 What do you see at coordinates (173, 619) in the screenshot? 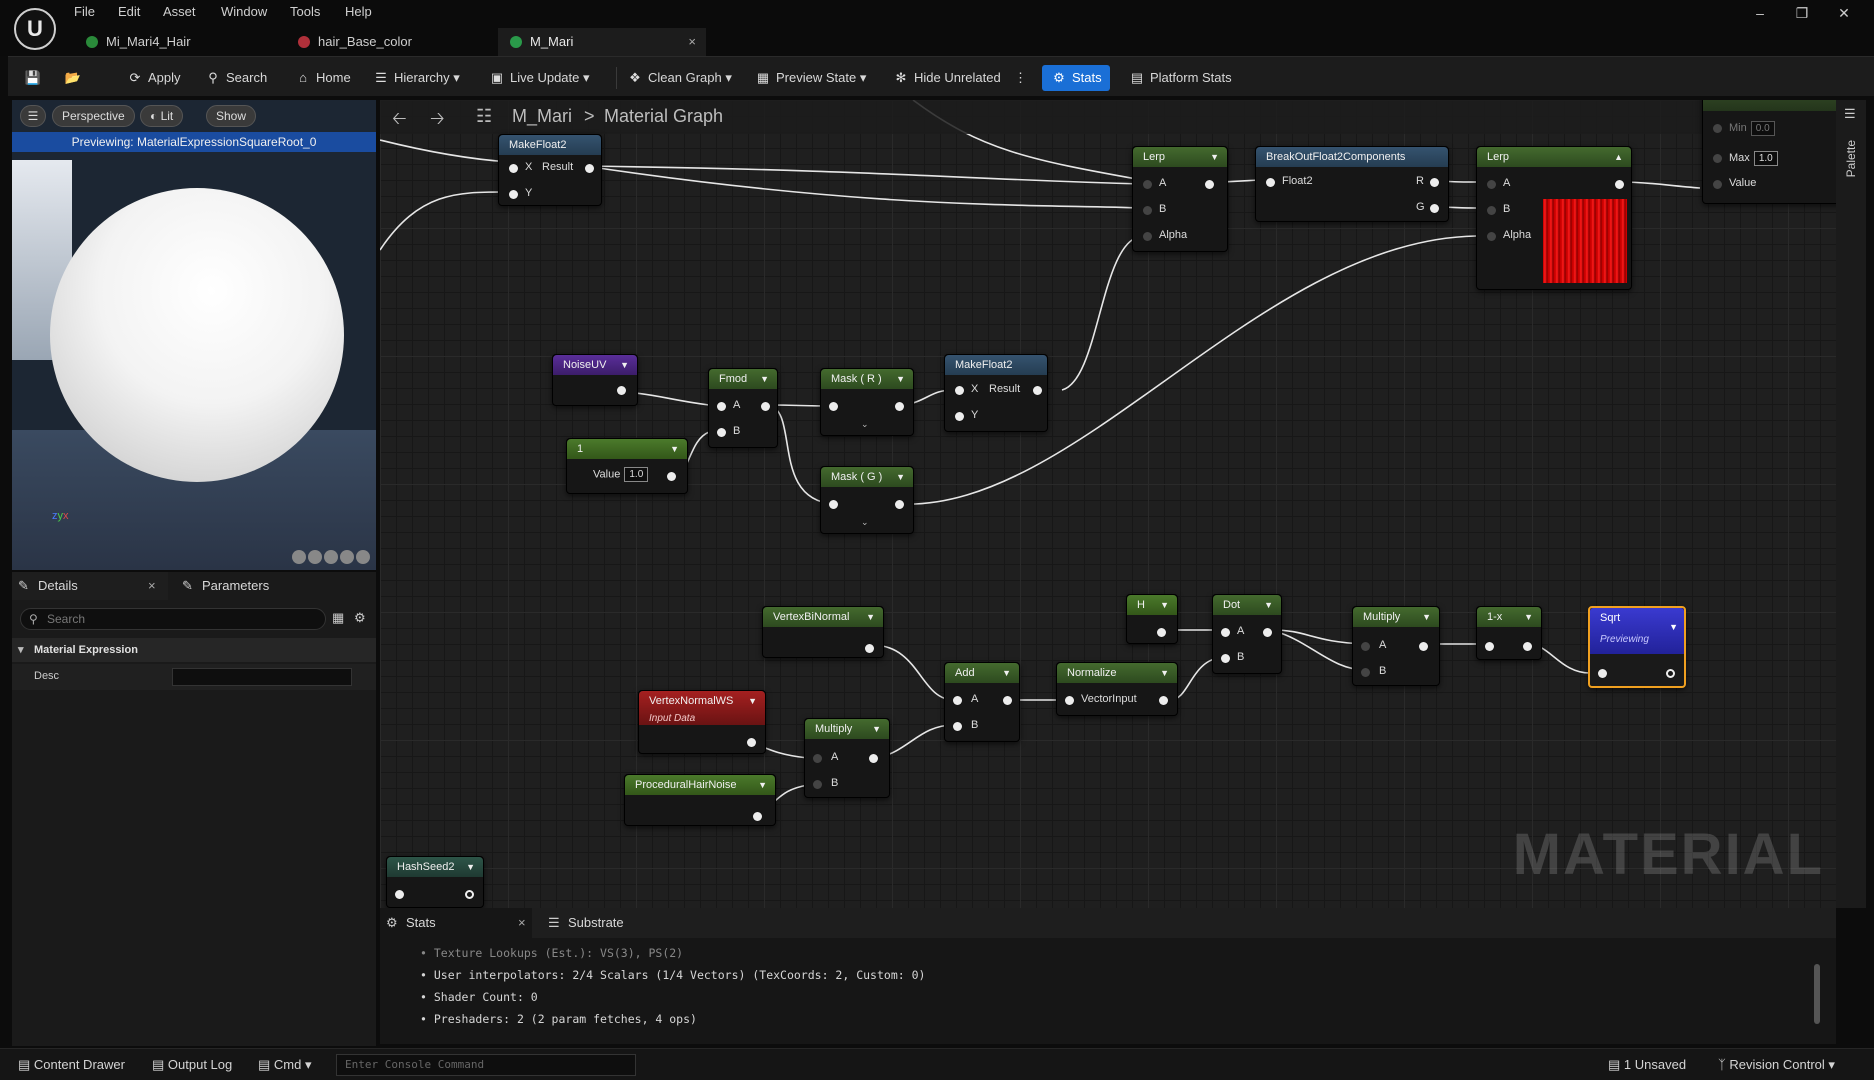
I see `details-search-input: ⚲ Search` at bounding box center [173, 619].